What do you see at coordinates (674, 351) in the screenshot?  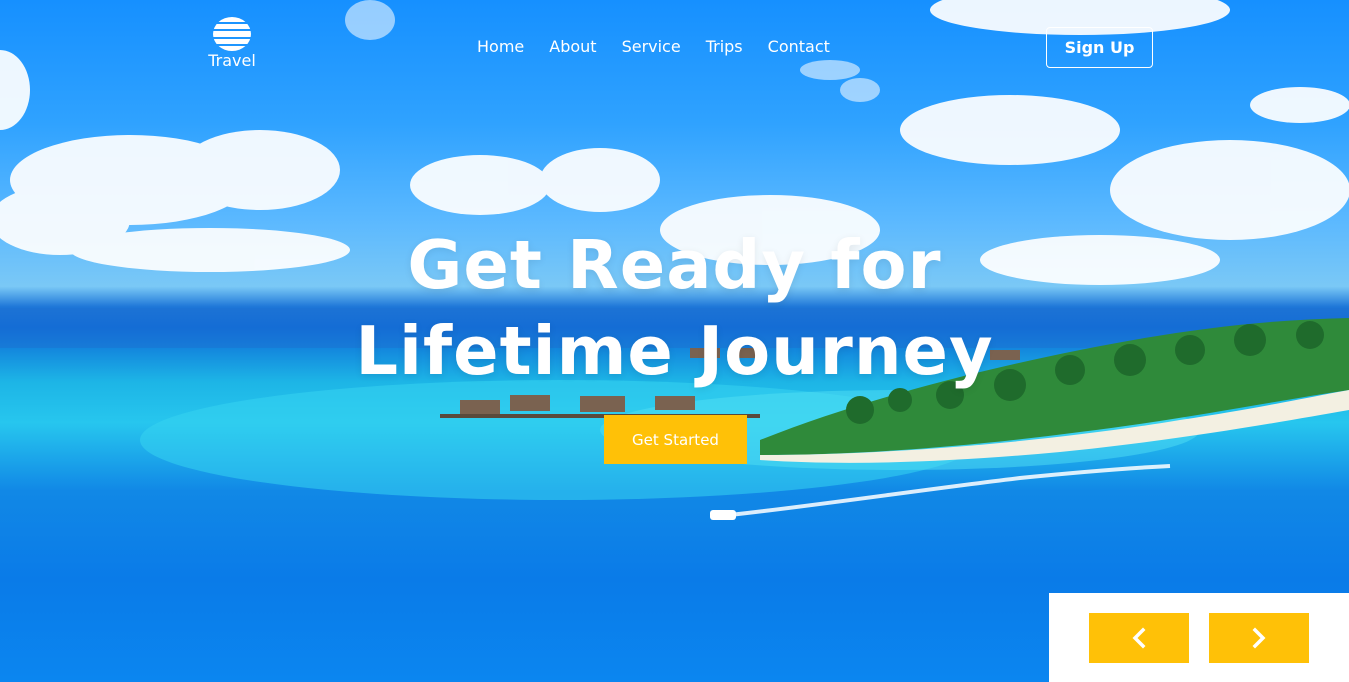 I see `hero-title-line2: Lifetime Journey` at bounding box center [674, 351].